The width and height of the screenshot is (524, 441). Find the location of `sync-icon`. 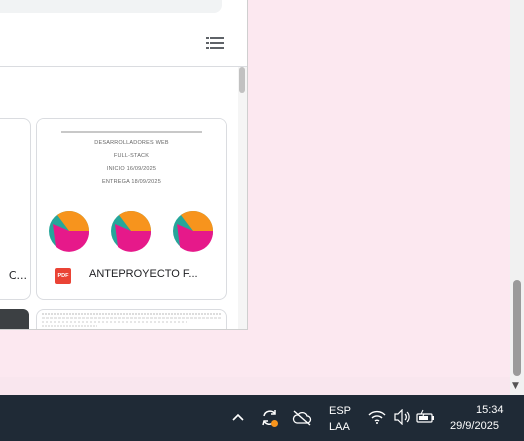

sync-icon is located at coordinates (270, 418).